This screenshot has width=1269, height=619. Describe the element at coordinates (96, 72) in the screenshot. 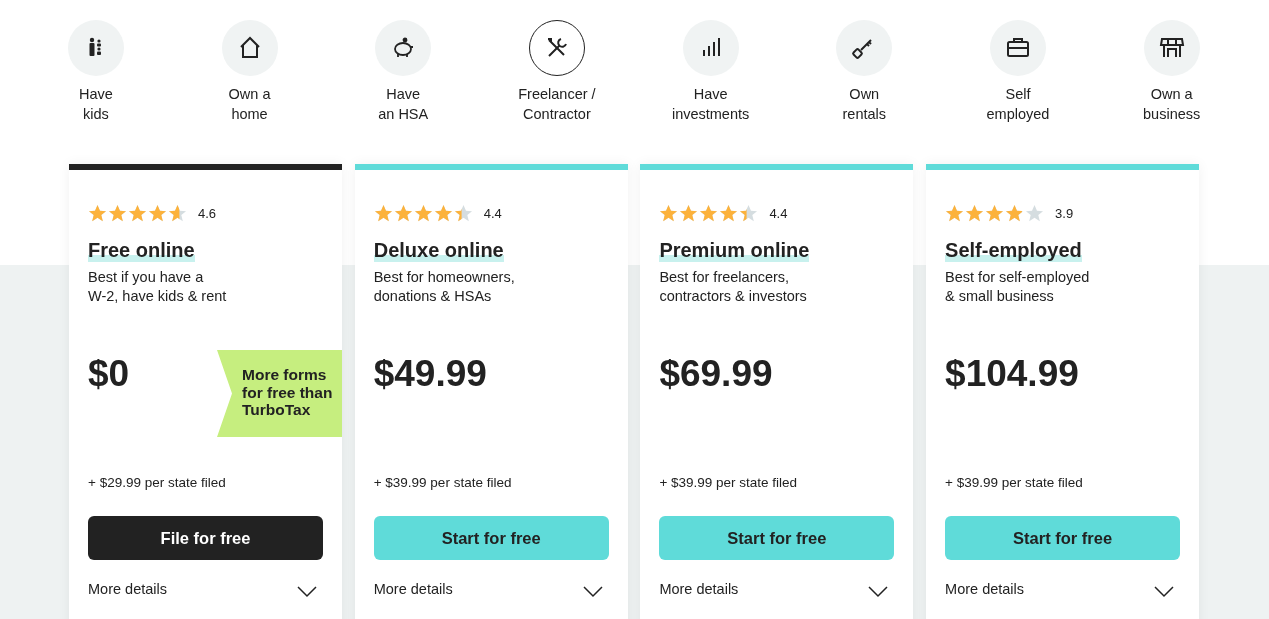

I see `filter-option: Have kids` at that location.